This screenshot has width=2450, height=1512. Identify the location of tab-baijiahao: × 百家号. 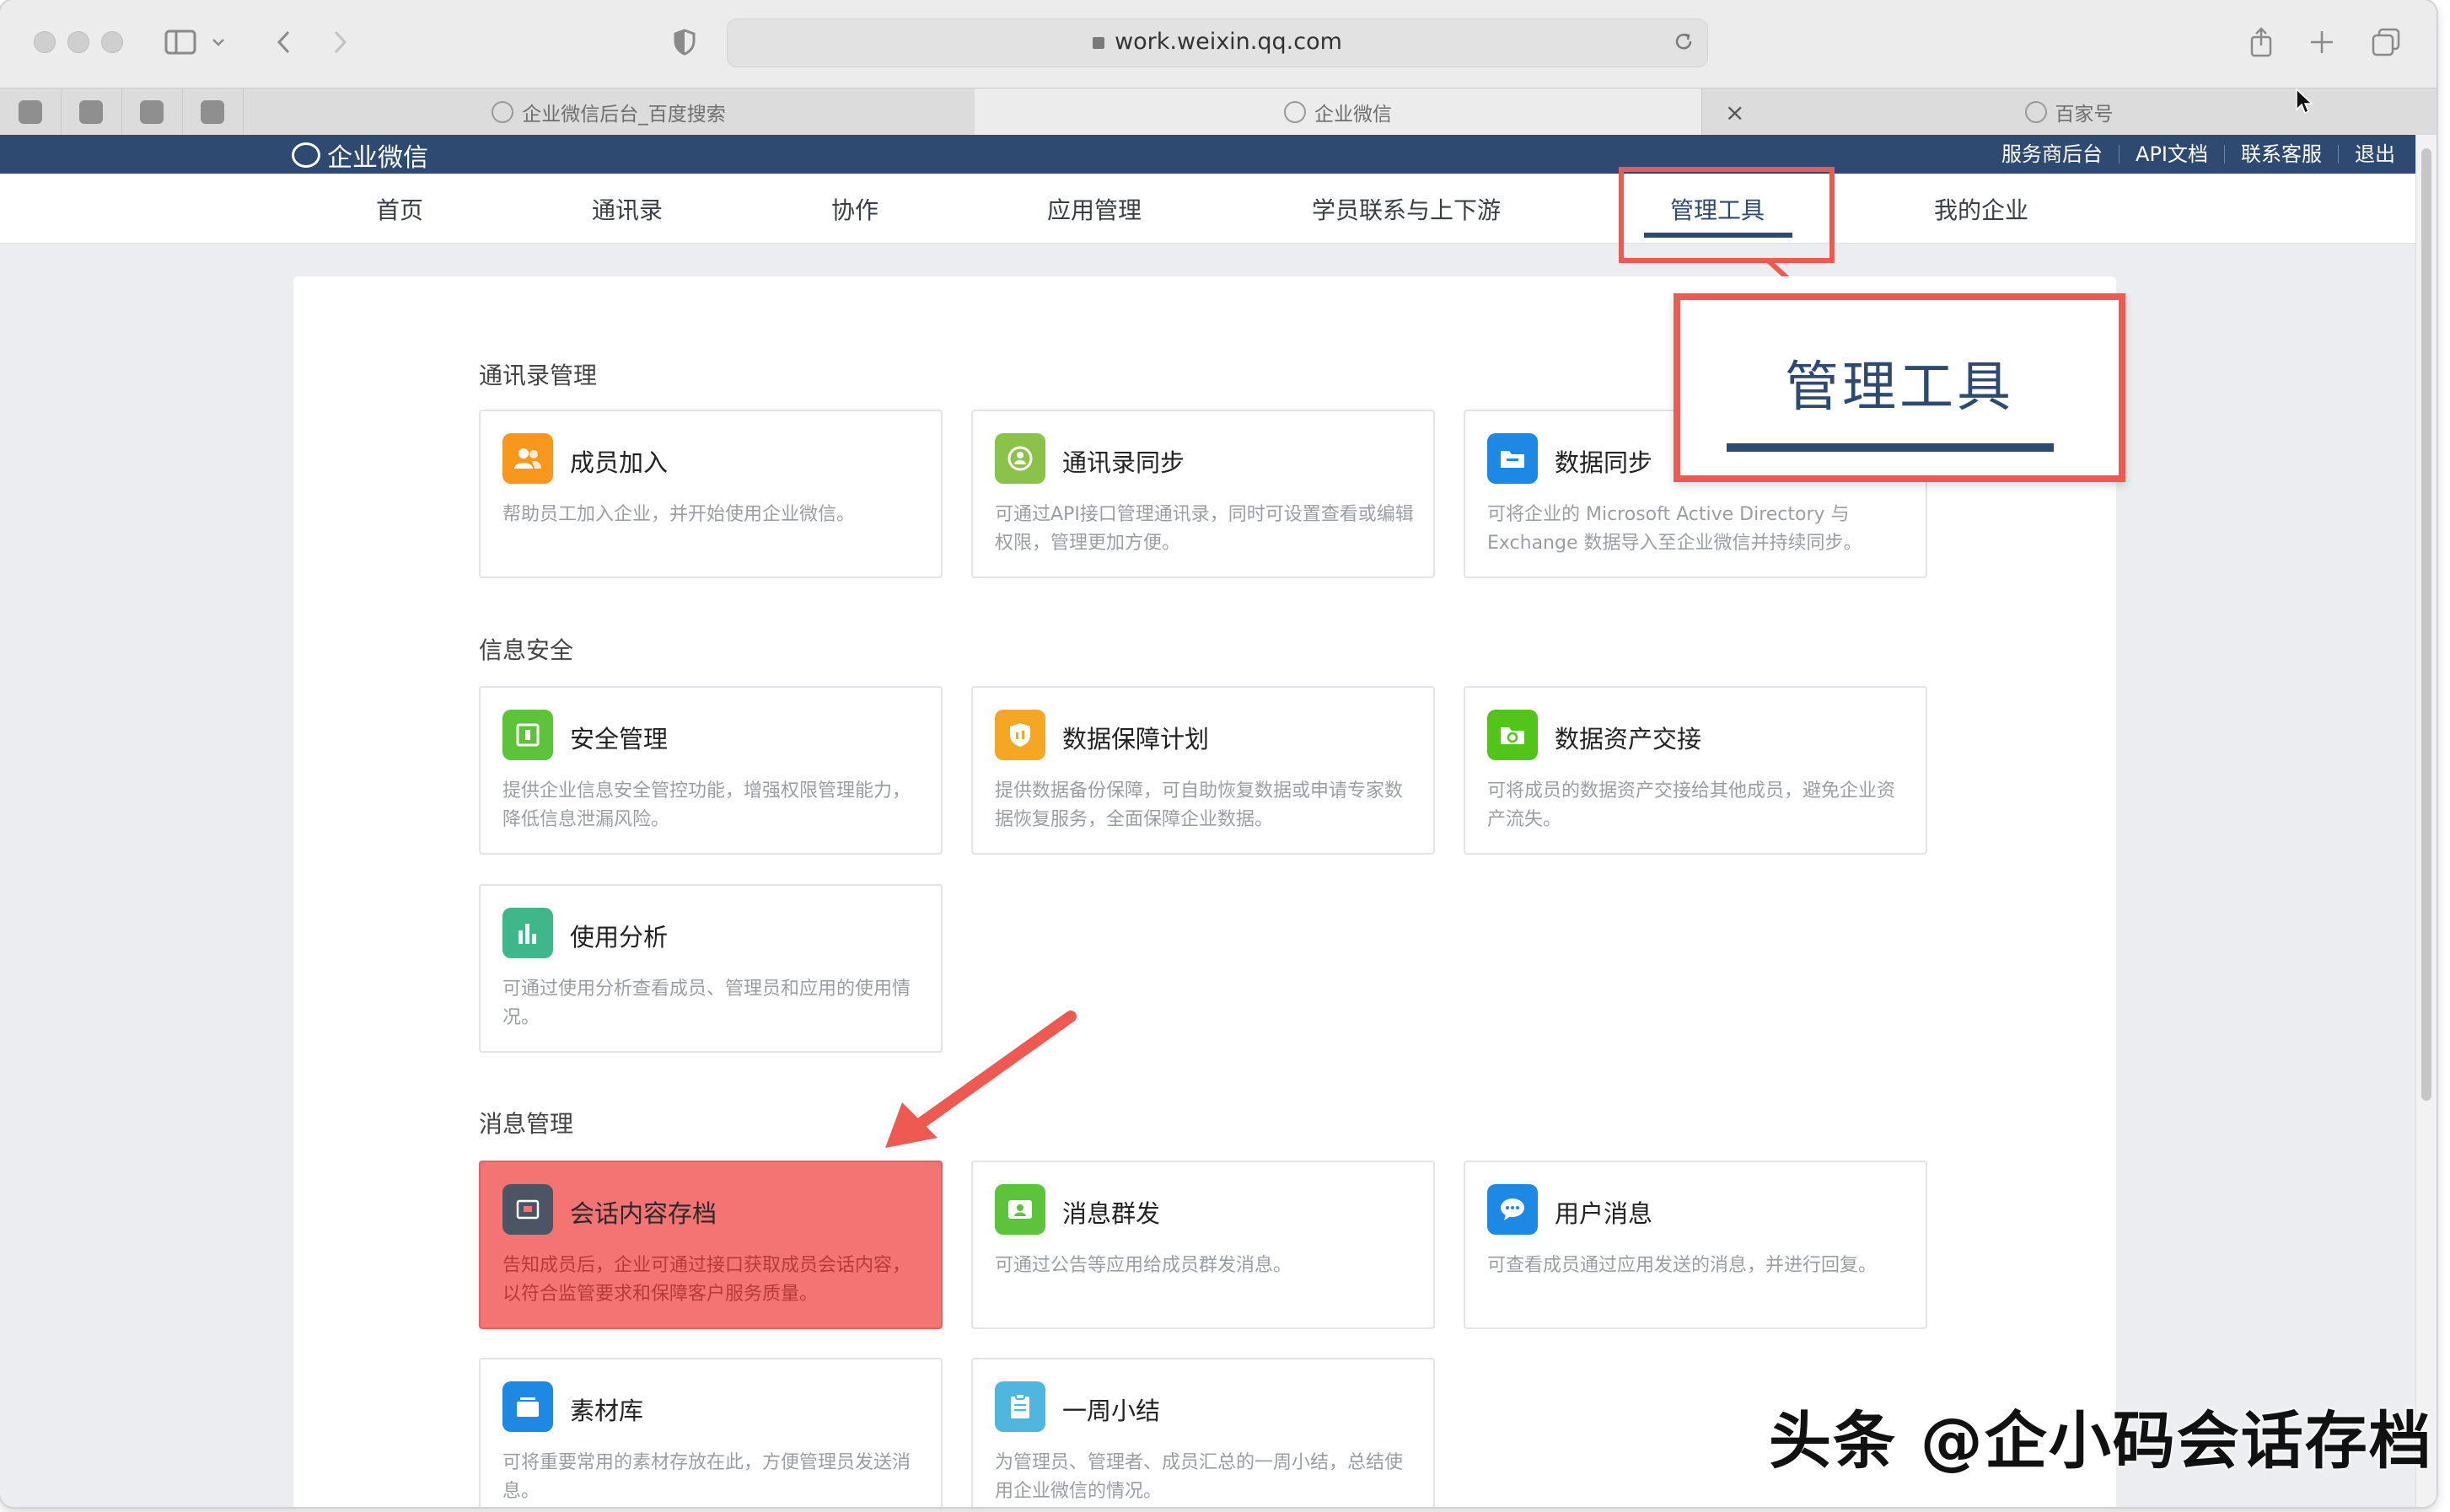
(2069, 112).